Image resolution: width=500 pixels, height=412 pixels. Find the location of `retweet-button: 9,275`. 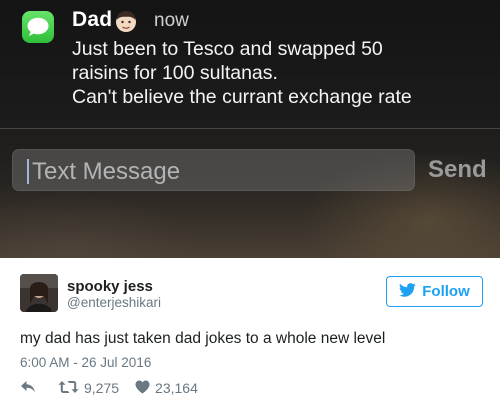

retweet-button: 9,275 is located at coordinates (88, 388).